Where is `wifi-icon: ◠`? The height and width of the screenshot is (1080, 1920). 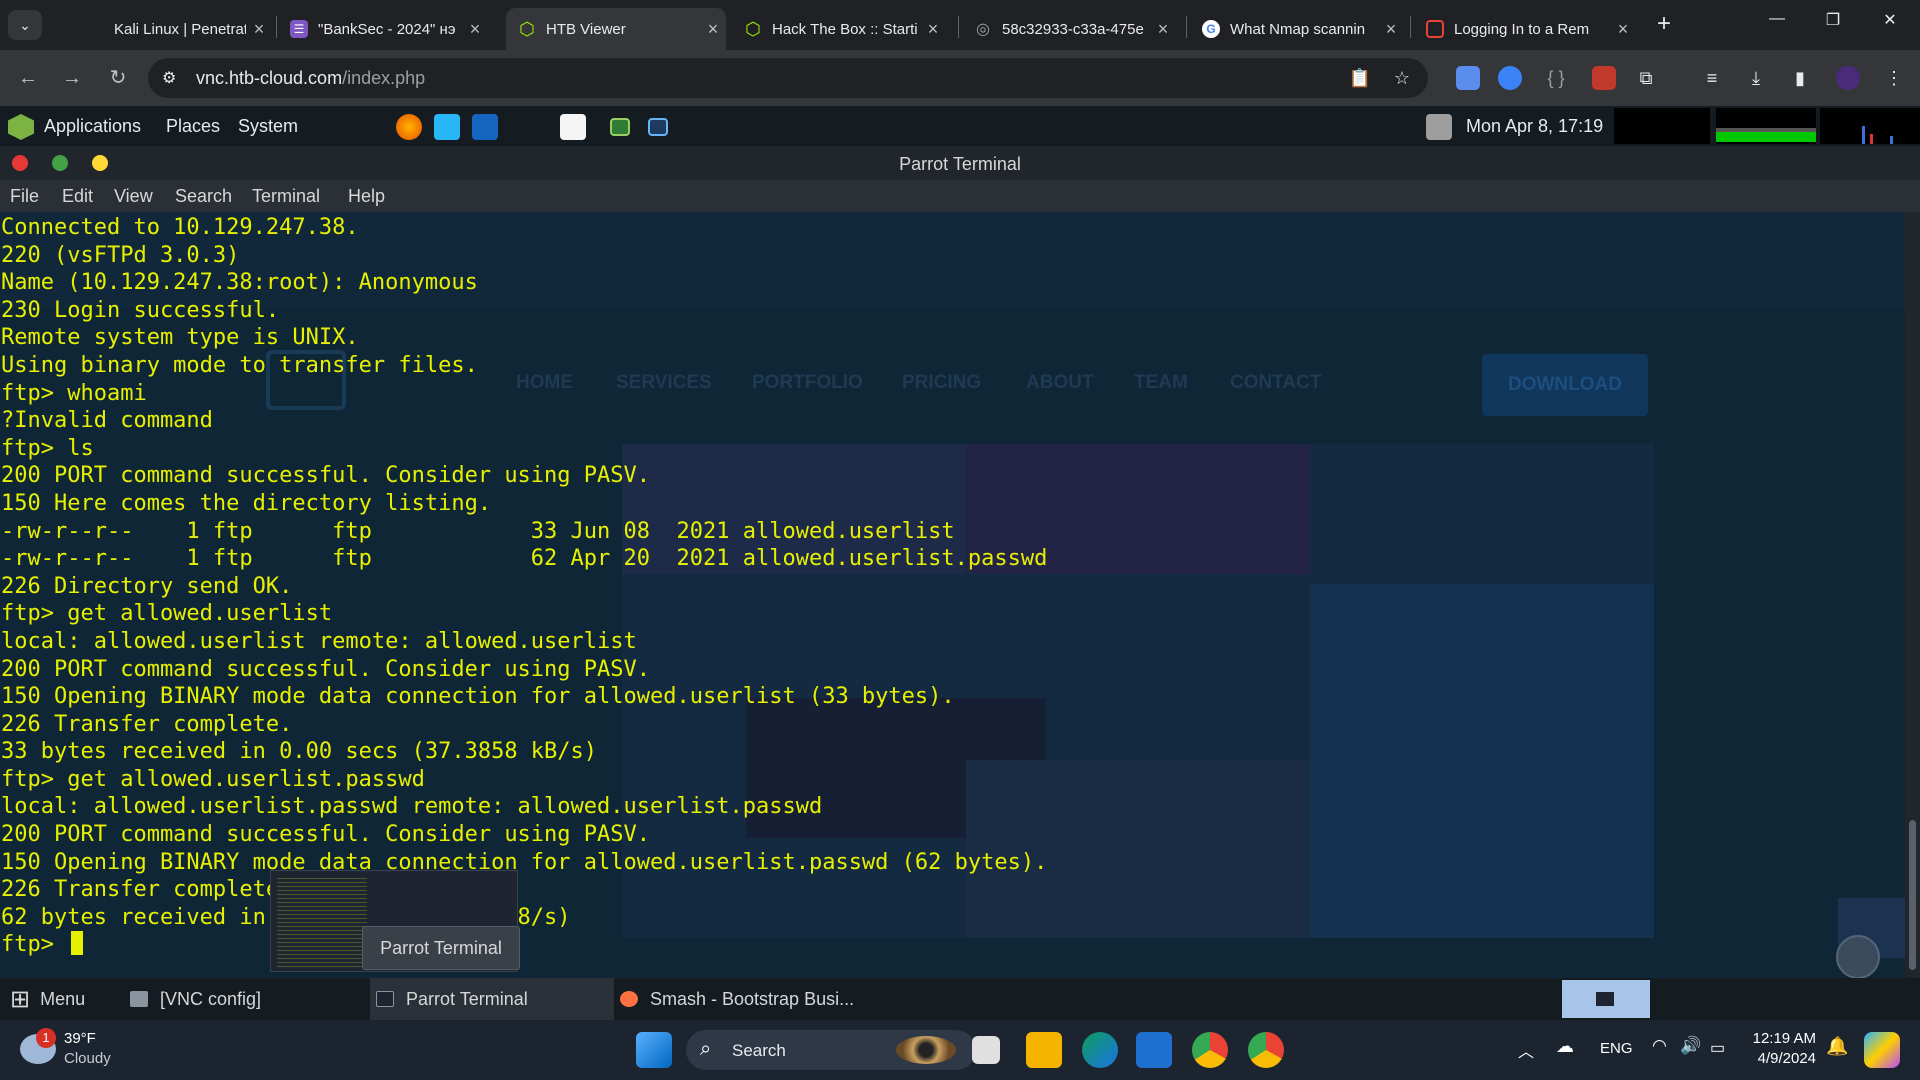 wifi-icon: ◠ is located at coordinates (1659, 1046).